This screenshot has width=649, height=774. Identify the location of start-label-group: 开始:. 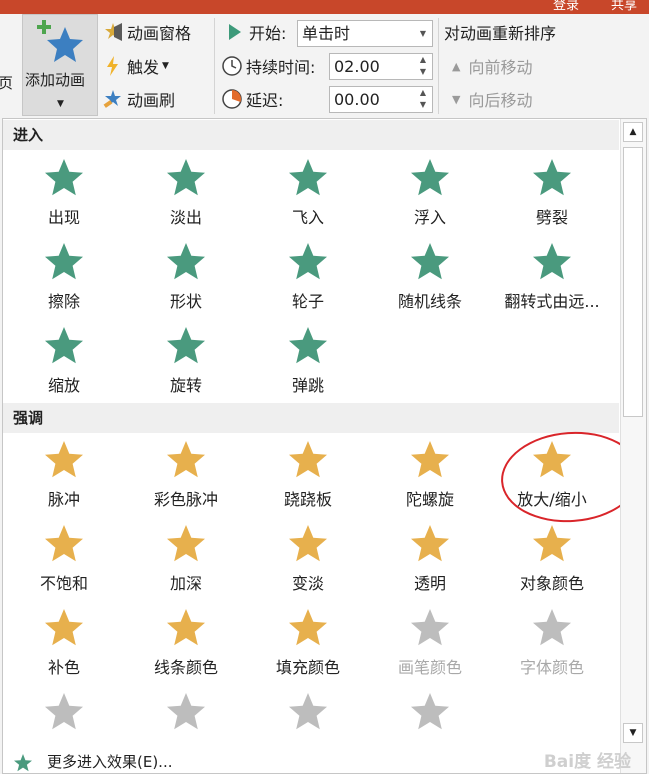
(255, 32).